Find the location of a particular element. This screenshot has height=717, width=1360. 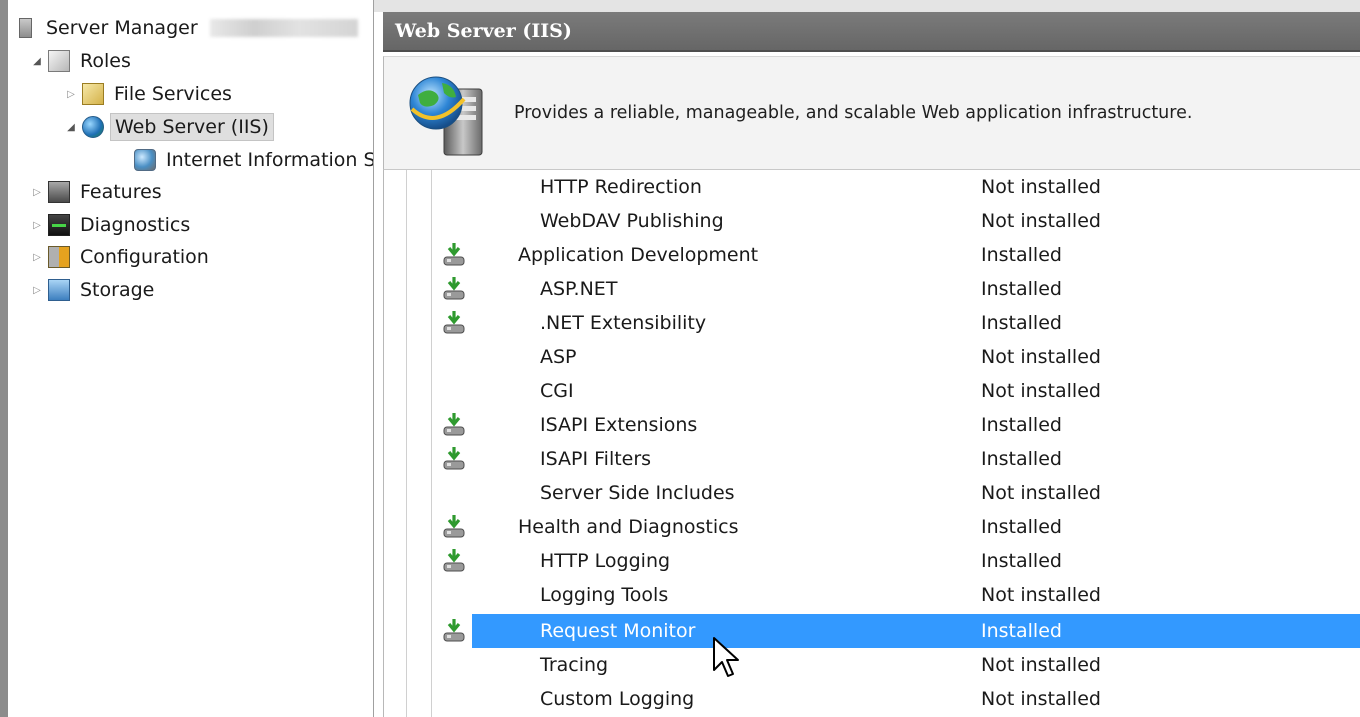

page-title: Web Server (IIS) is located at coordinates (871, 32).